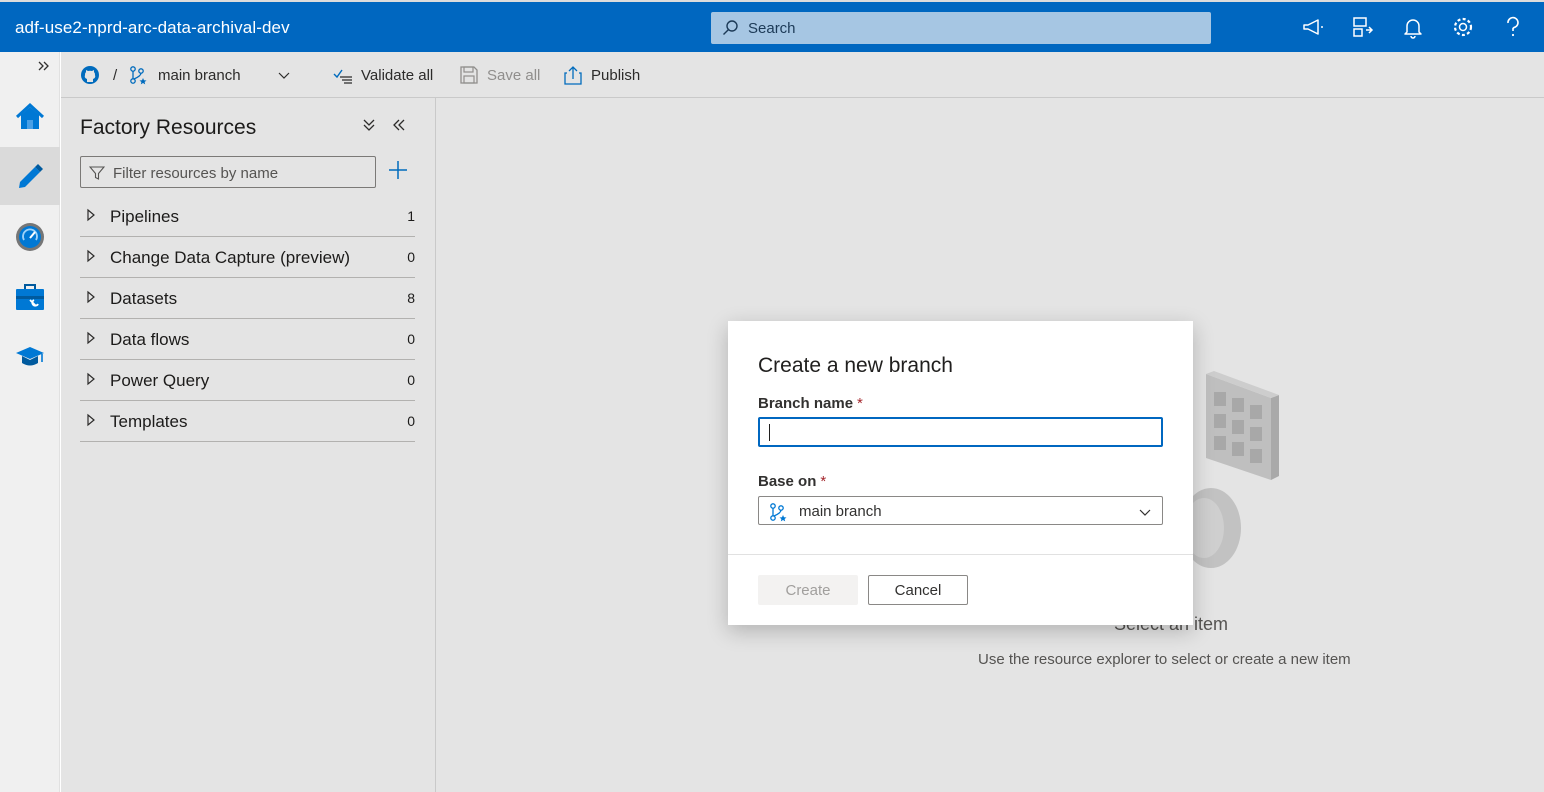 The image size is (1544, 792). I want to click on announcement-icon, so click(1313, 27).